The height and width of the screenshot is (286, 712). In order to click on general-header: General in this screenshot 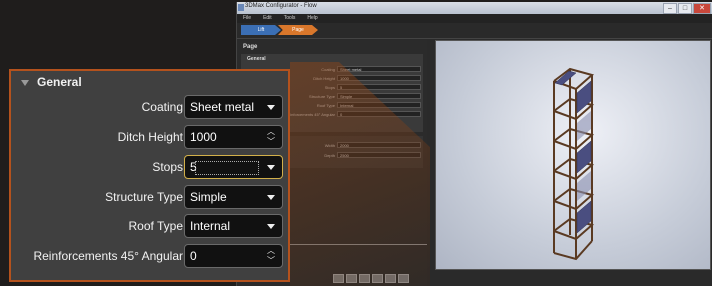, I will do `click(51, 82)`.